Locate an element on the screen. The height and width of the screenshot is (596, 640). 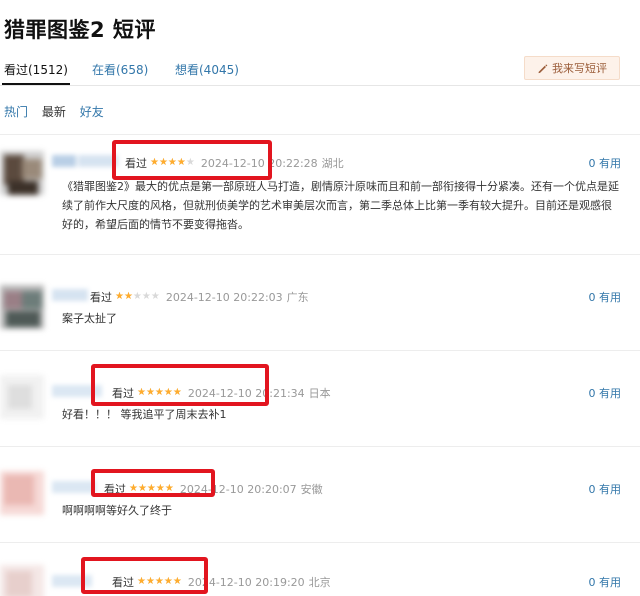
comment-time: 2024-12-10 20:22:03 is located at coordinates (224, 297).